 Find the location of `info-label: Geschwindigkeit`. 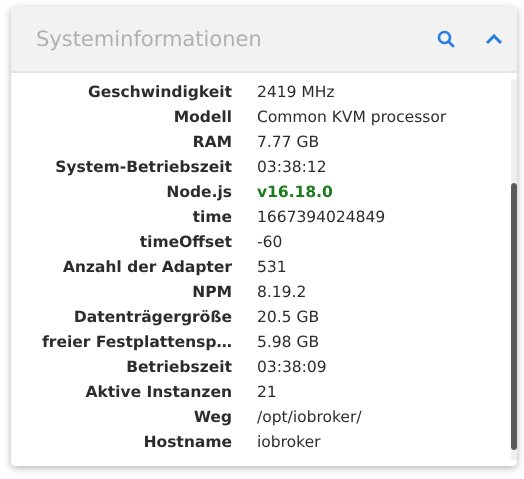

info-label: Geschwindigkeit is located at coordinates (159, 92).